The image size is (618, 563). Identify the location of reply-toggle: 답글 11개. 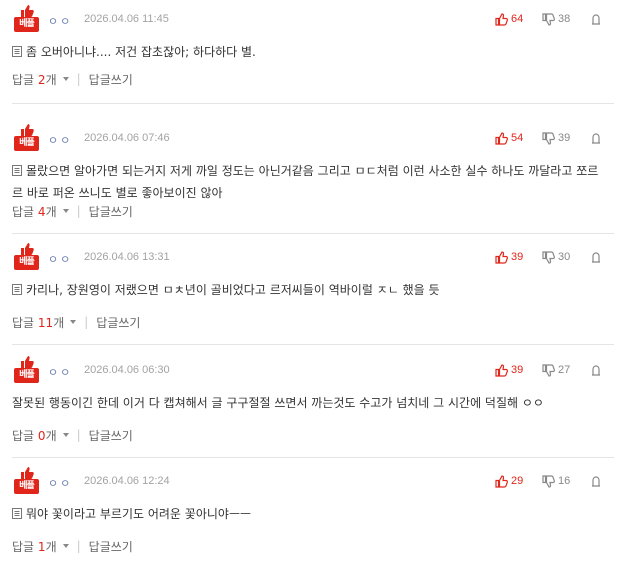
(38, 322).